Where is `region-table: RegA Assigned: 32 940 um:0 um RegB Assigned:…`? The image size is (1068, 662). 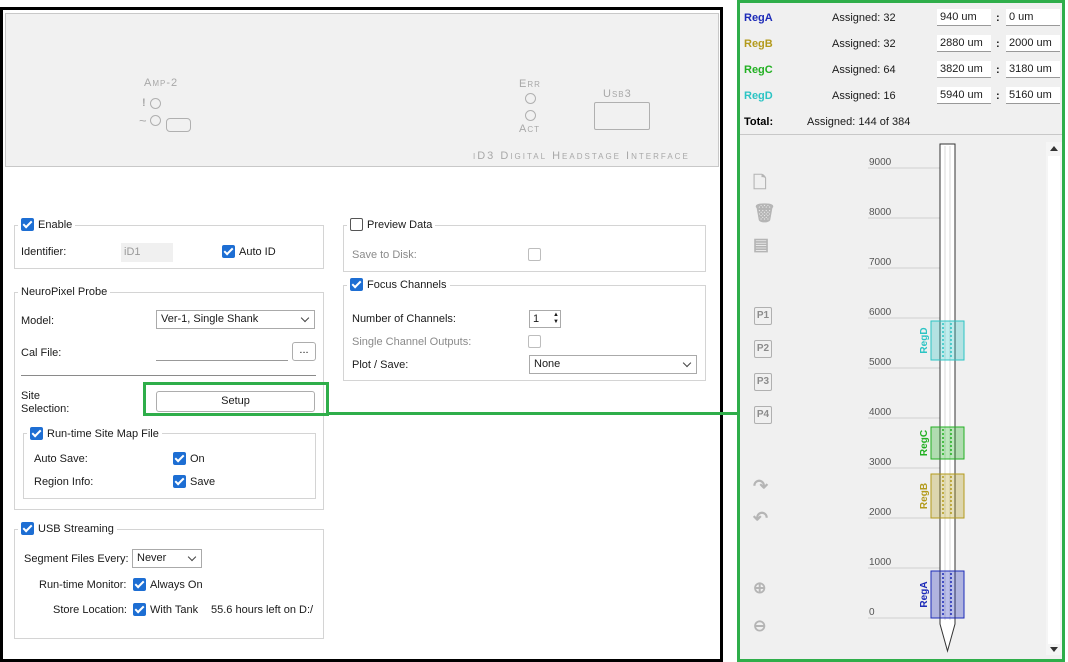
region-table: RegA Assigned: 32 940 um:0 um RegB Assigned:… is located at coordinates (901, 69).